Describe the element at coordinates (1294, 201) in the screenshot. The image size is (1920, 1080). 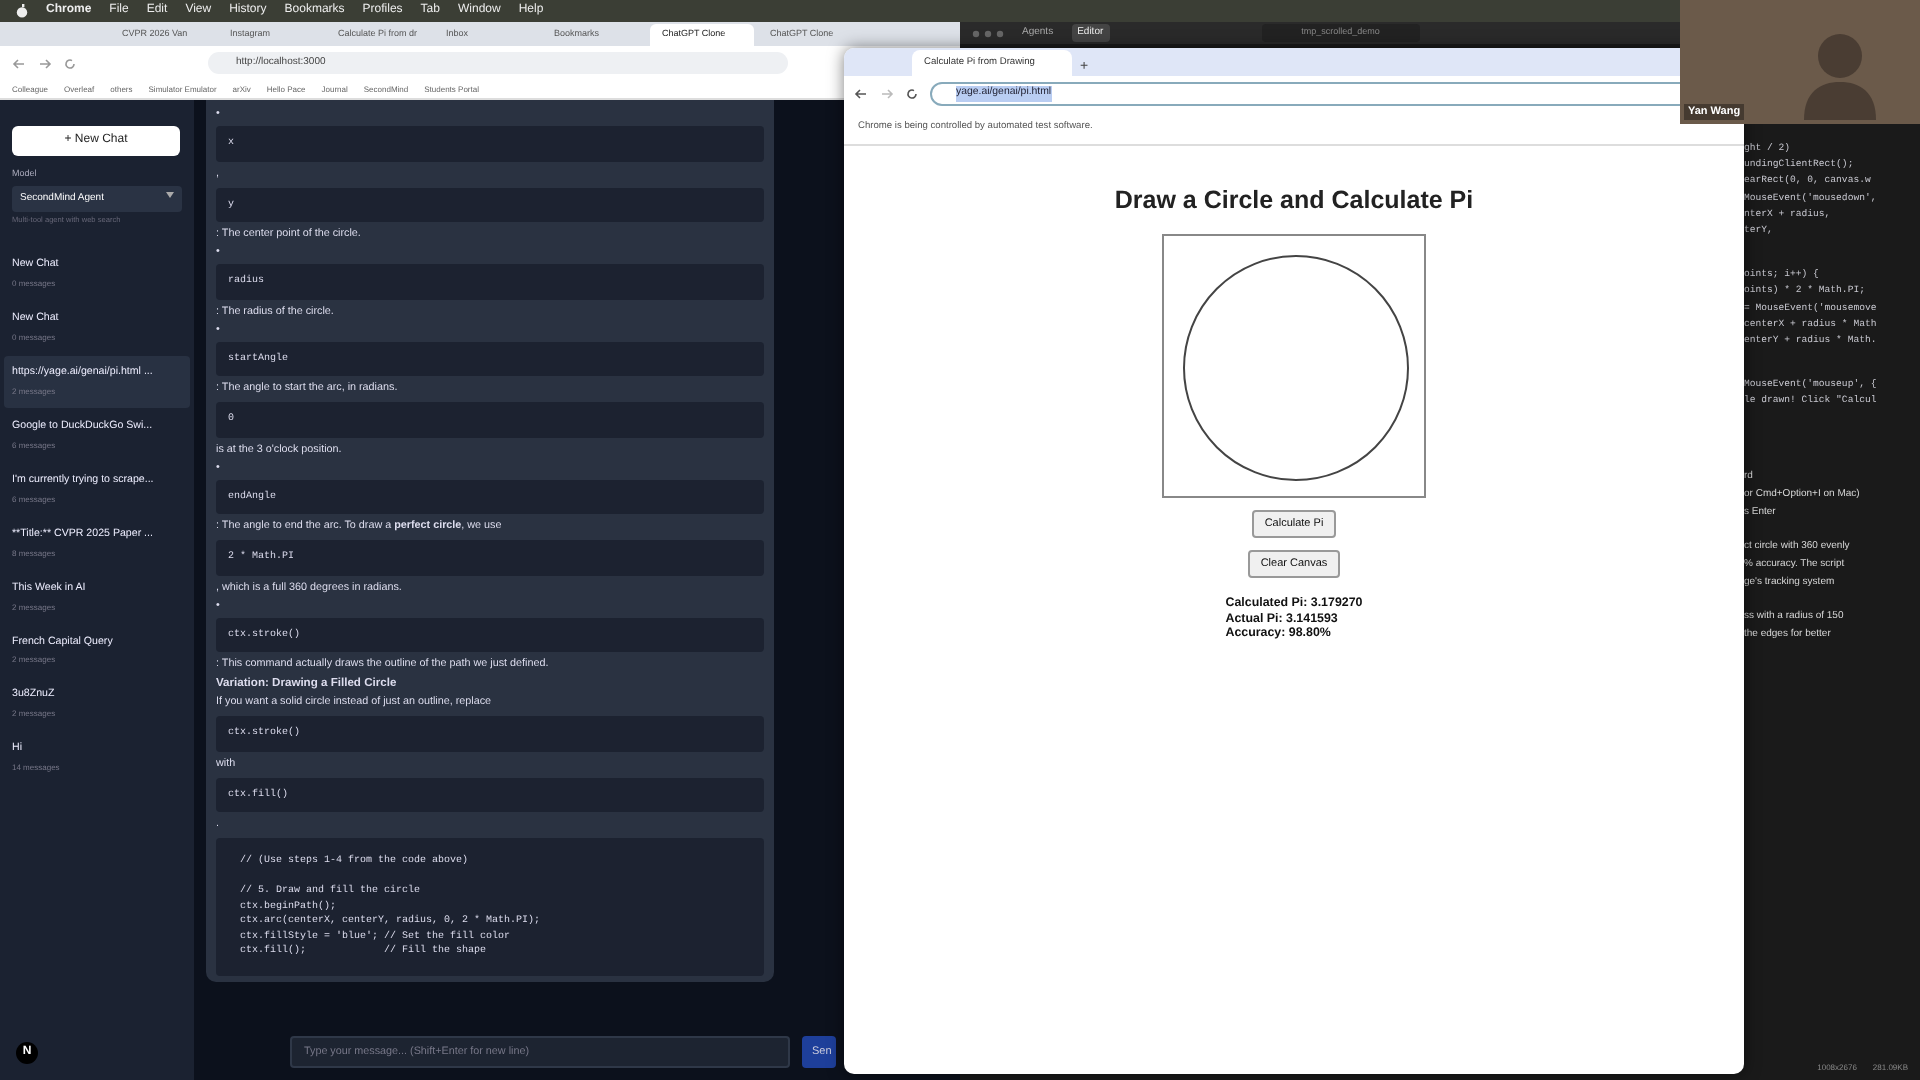
I see `page-title: Draw a Circle and Calculate Pi` at that location.